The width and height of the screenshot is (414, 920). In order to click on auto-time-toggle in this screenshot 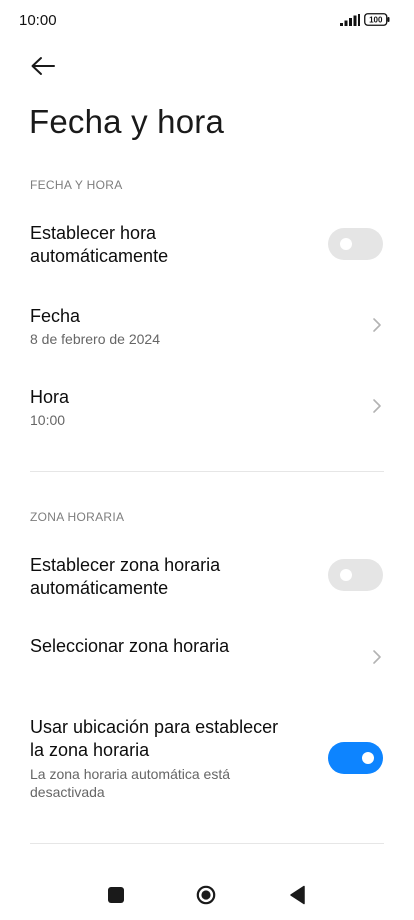, I will do `click(355, 244)`.